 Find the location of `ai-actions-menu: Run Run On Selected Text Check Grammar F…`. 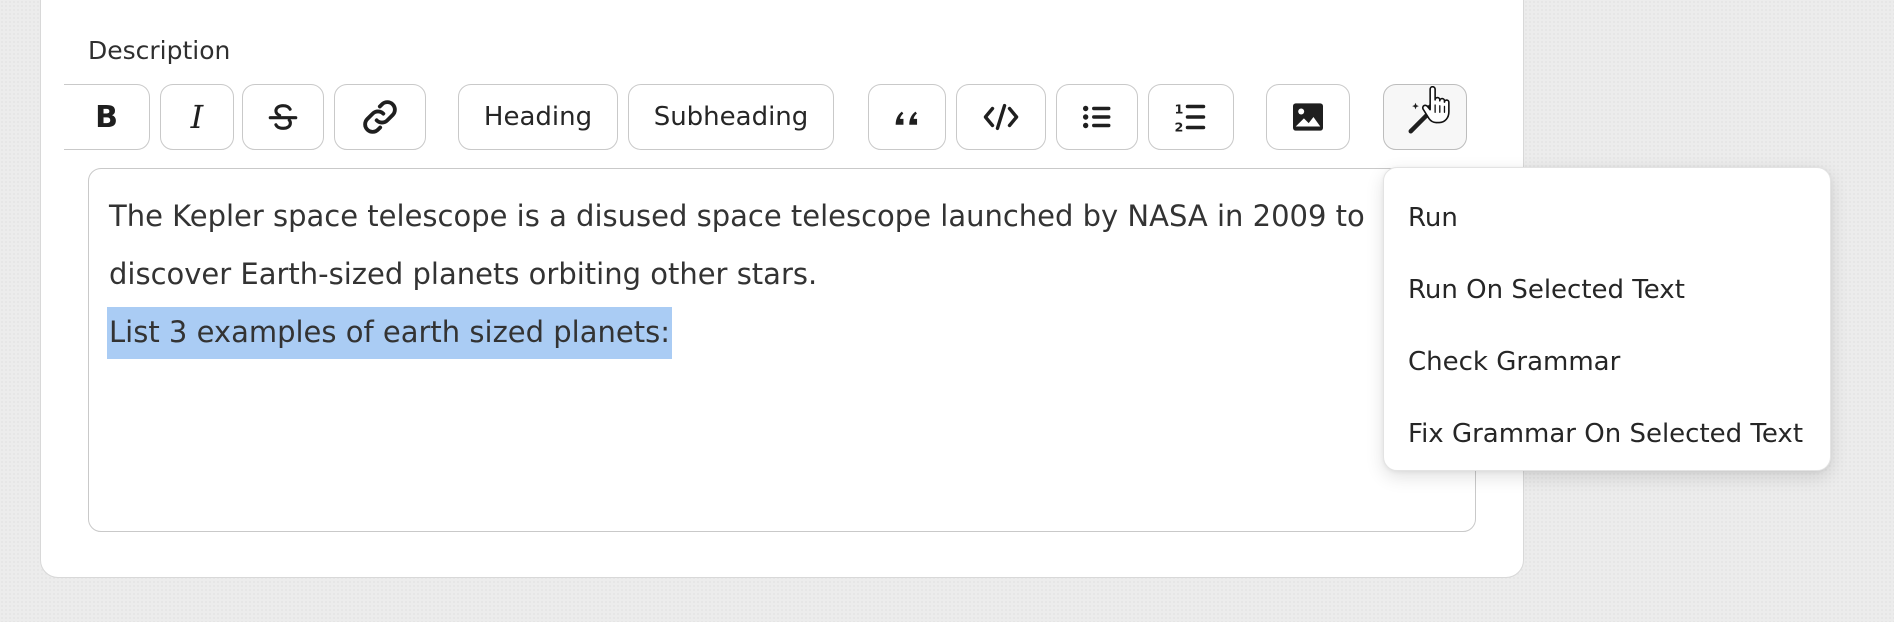

ai-actions-menu: Run Run On Selected Text Check Grammar F… is located at coordinates (1607, 319).